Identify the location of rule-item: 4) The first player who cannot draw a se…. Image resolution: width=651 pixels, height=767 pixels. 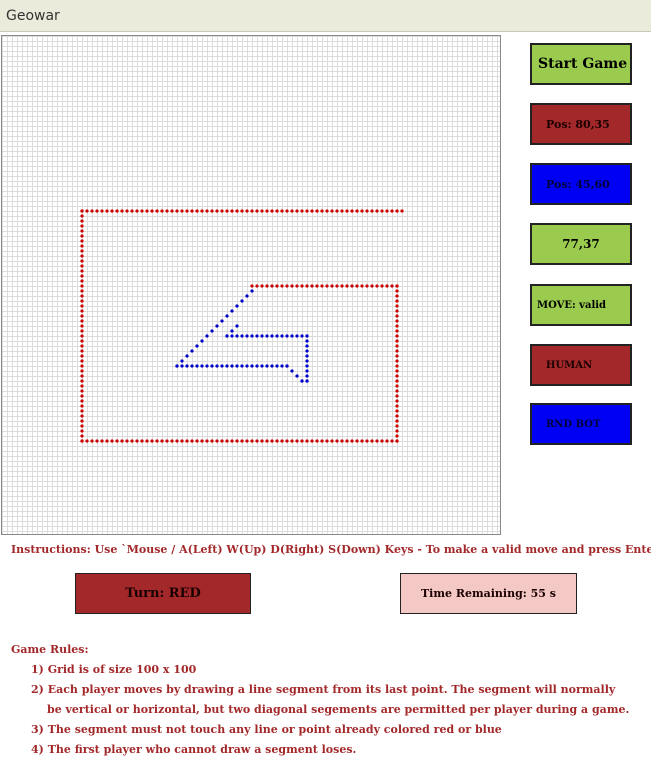
(194, 749).